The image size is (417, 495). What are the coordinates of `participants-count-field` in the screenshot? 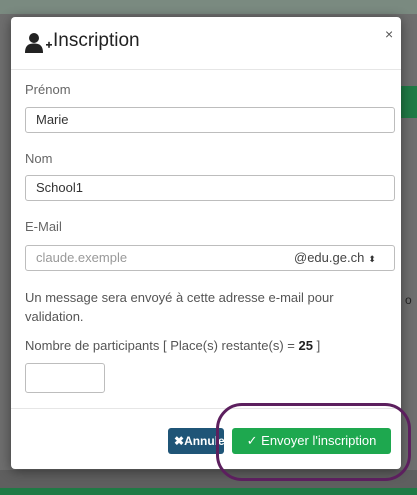 It's located at (65, 378).